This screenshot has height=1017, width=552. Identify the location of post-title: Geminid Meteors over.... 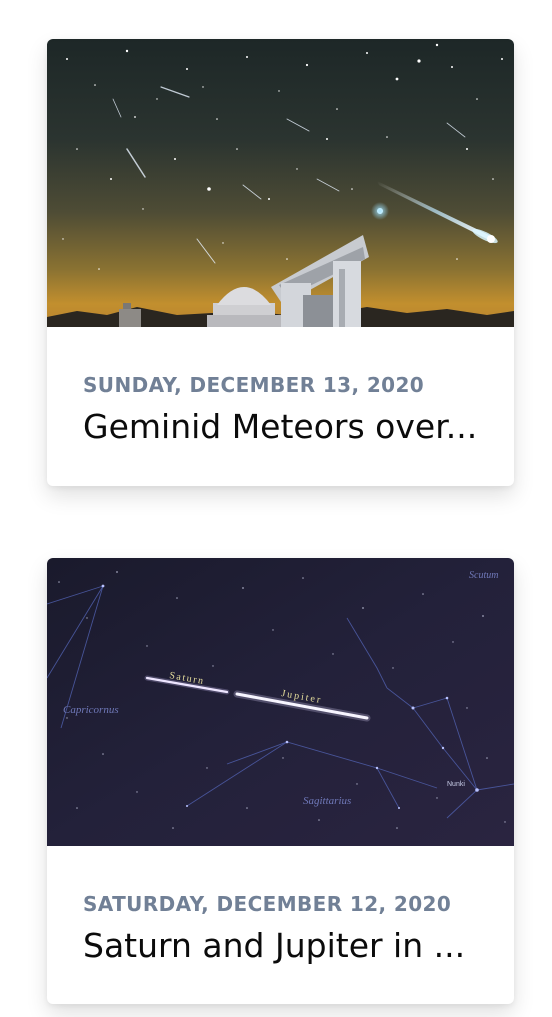
(280, 427).